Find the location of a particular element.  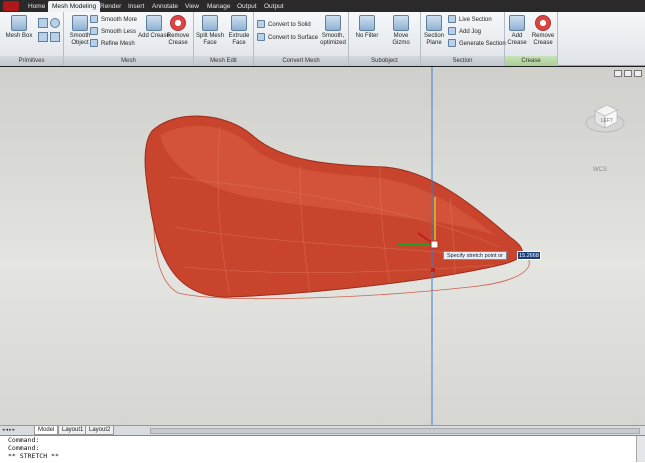

live-section-label: Live Section is located at coordinates (475, 20).